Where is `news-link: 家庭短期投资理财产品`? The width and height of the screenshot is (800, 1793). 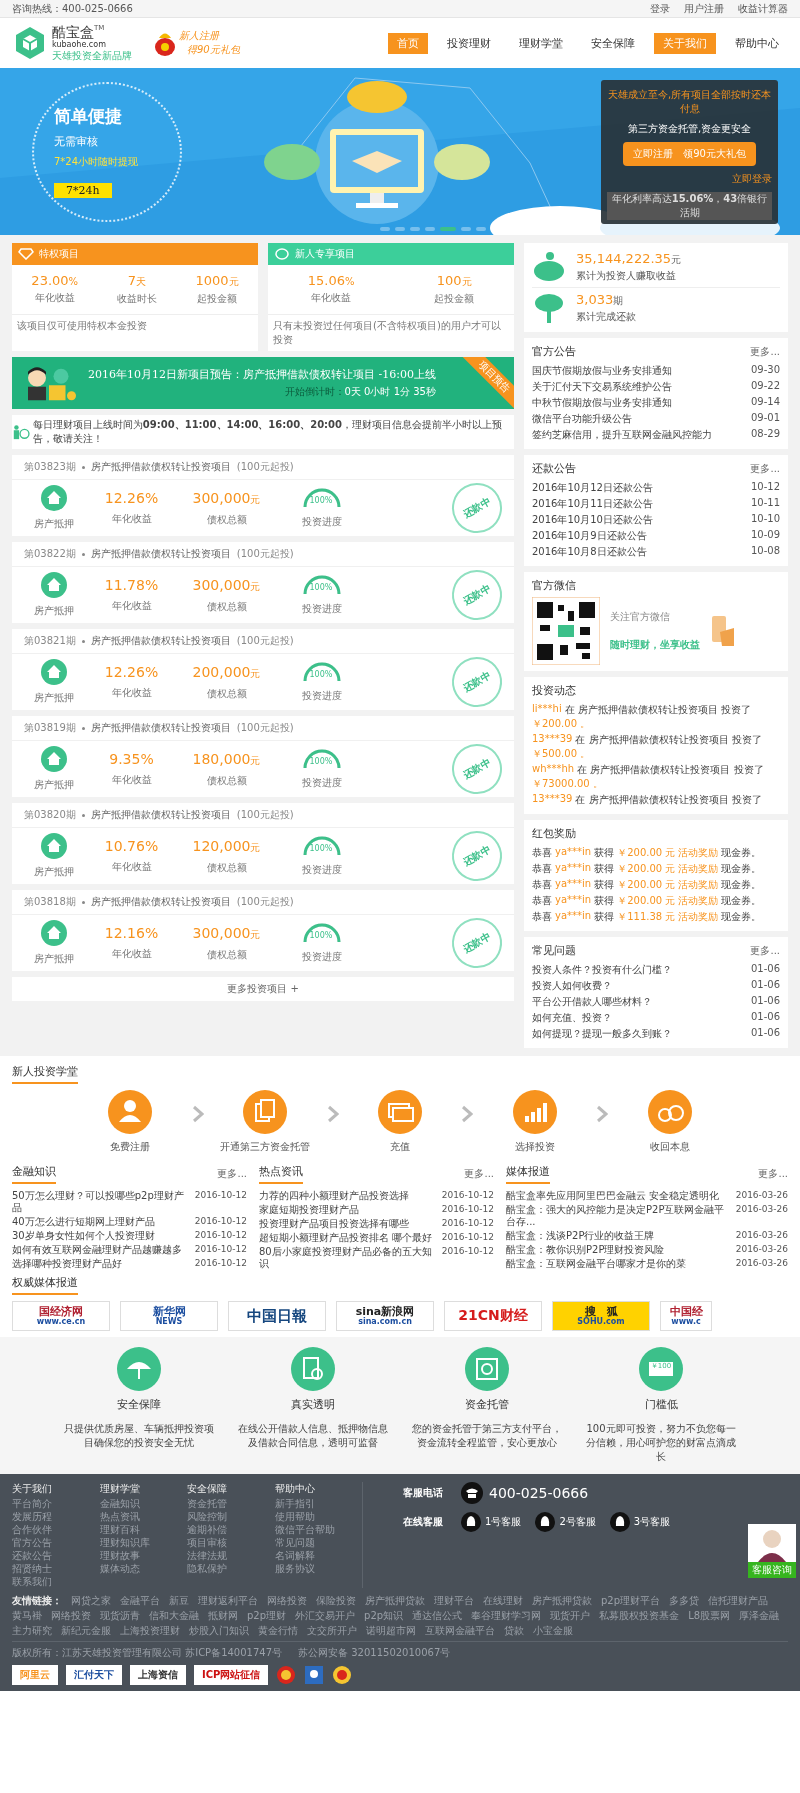 news-link: 家庭短期投资理财产品 is located at coordinates (309, 1210).